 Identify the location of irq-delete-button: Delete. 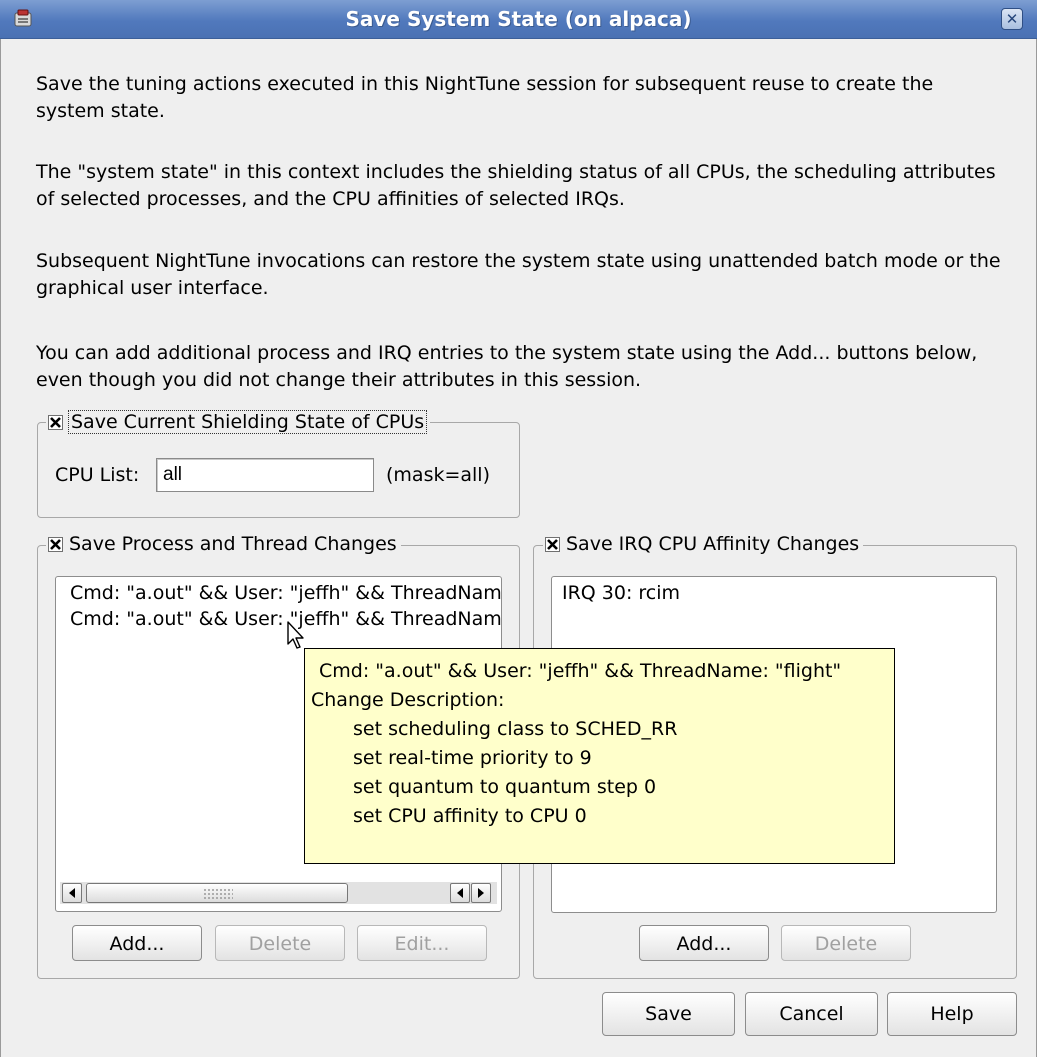
(846, 943).